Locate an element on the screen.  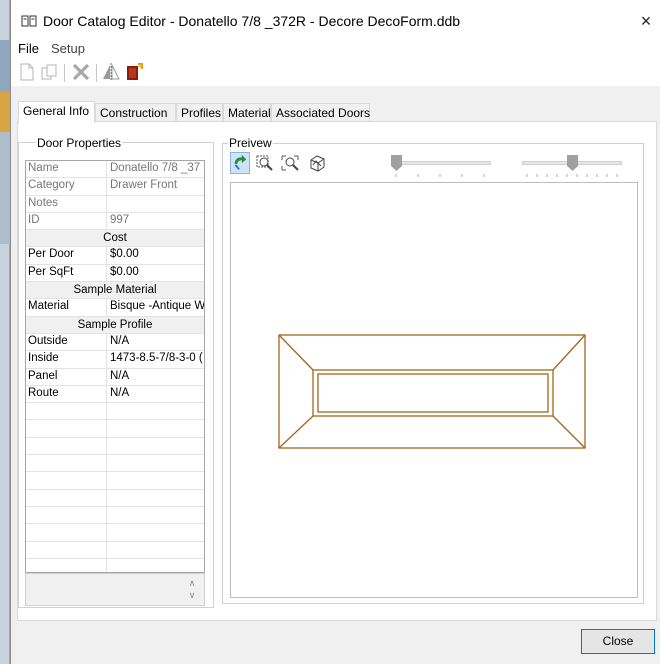
property-key: Notes is located at coordinates (43, 202).